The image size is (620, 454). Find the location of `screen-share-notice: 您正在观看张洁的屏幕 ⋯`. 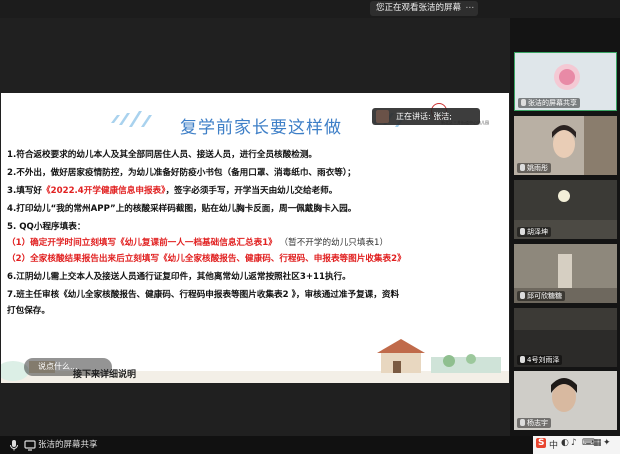

screen-share-notice: 您正在观看张洁的屏幕 ⋯ is located at coordinates (424, 8).